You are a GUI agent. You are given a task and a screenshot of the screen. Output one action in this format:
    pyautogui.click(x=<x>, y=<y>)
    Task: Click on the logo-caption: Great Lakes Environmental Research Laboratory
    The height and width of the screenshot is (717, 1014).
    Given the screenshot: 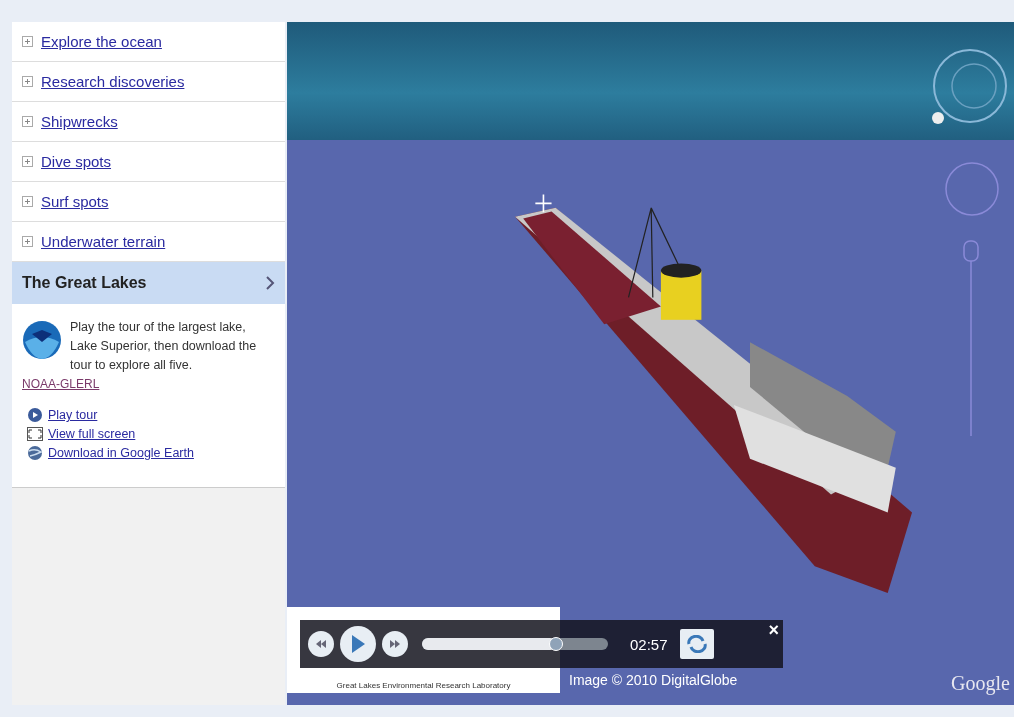 What is the action you would take?
    pyautogui.click(x=423, y=685)
    